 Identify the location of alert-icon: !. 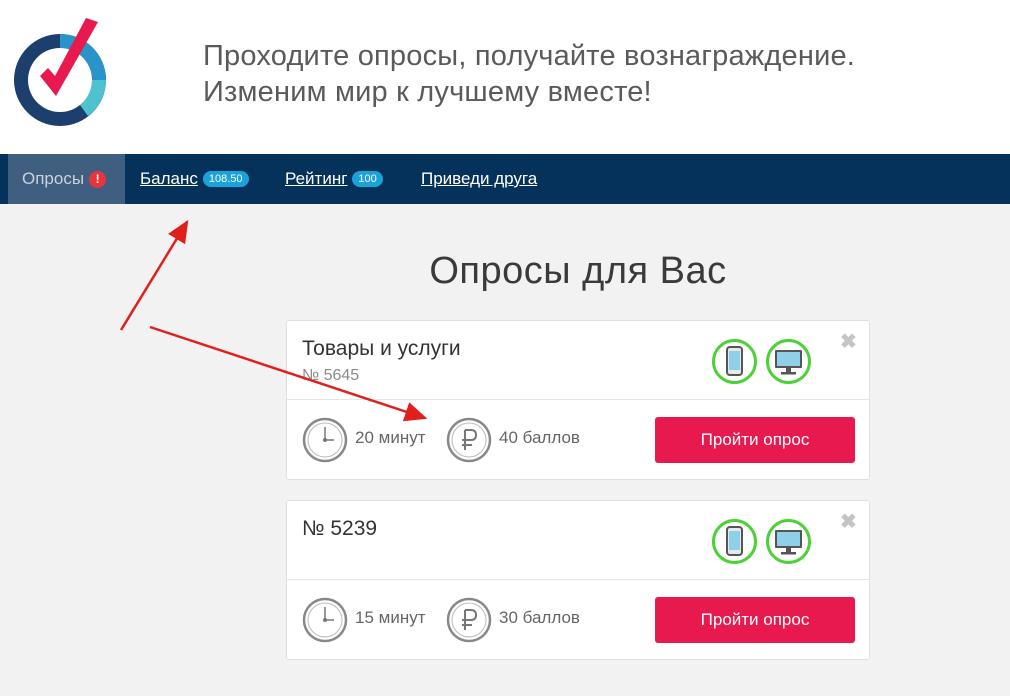
(98, 179).